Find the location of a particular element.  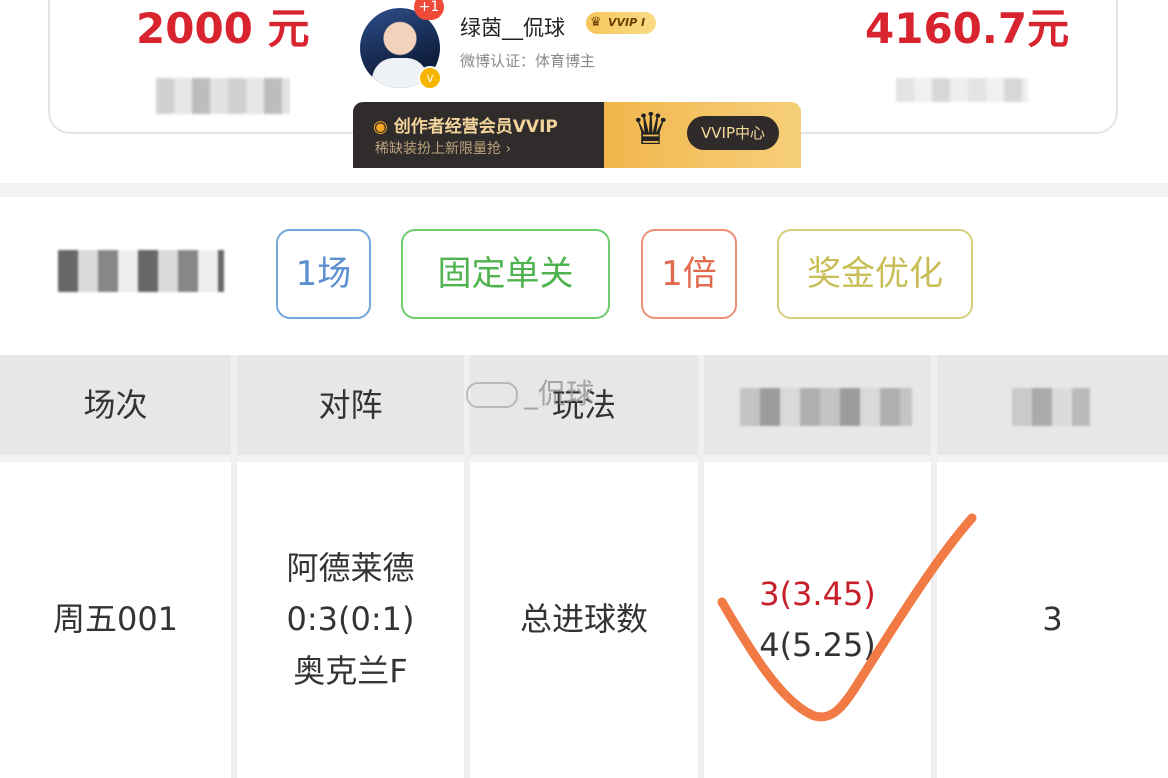

profile-name: 绿茵__侃球 is located at coordinates (512, 27).